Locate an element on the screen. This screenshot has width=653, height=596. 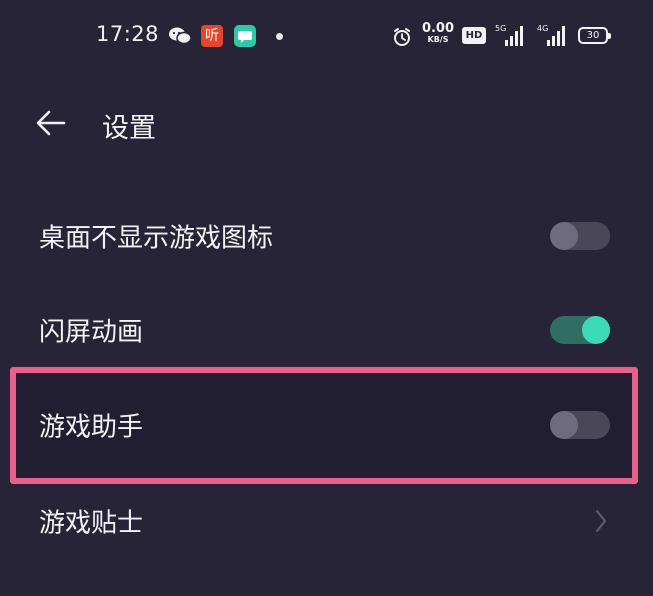
wechat-icon is located at coordinates (180, 36).